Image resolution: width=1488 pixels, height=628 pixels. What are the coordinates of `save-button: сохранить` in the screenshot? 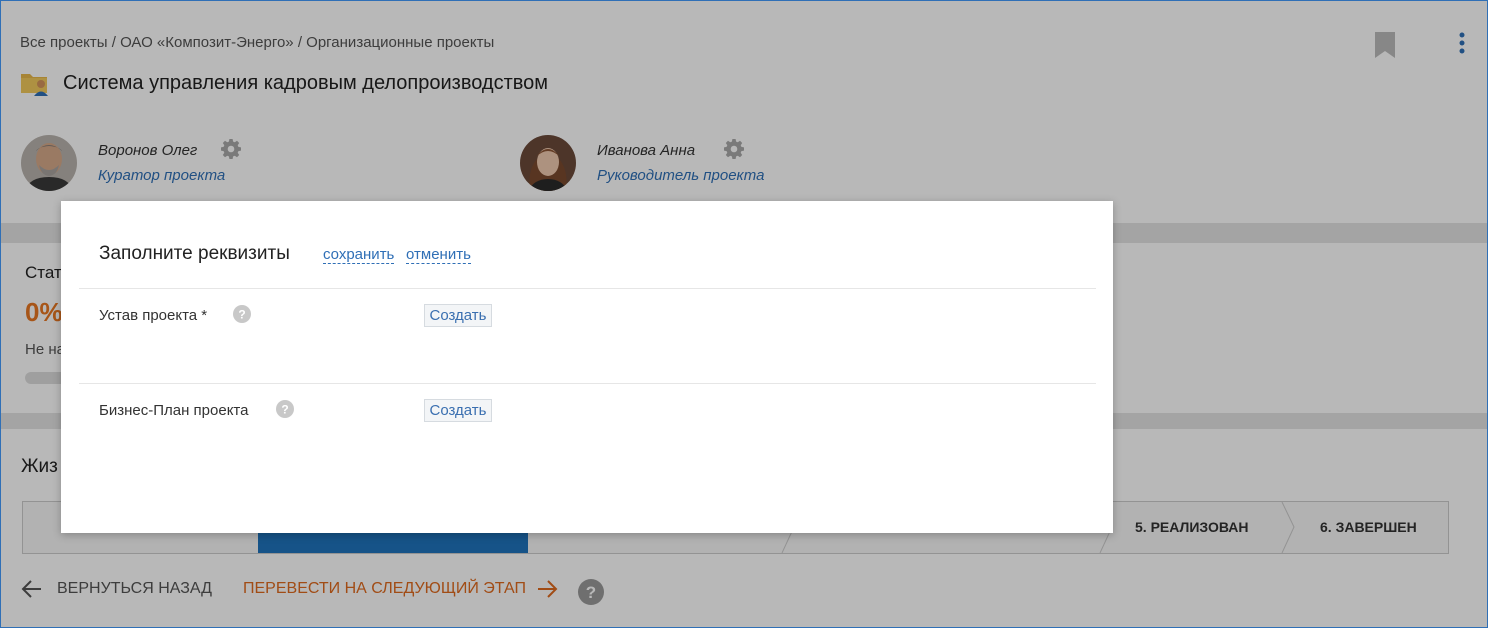 It's located at (359, 255).